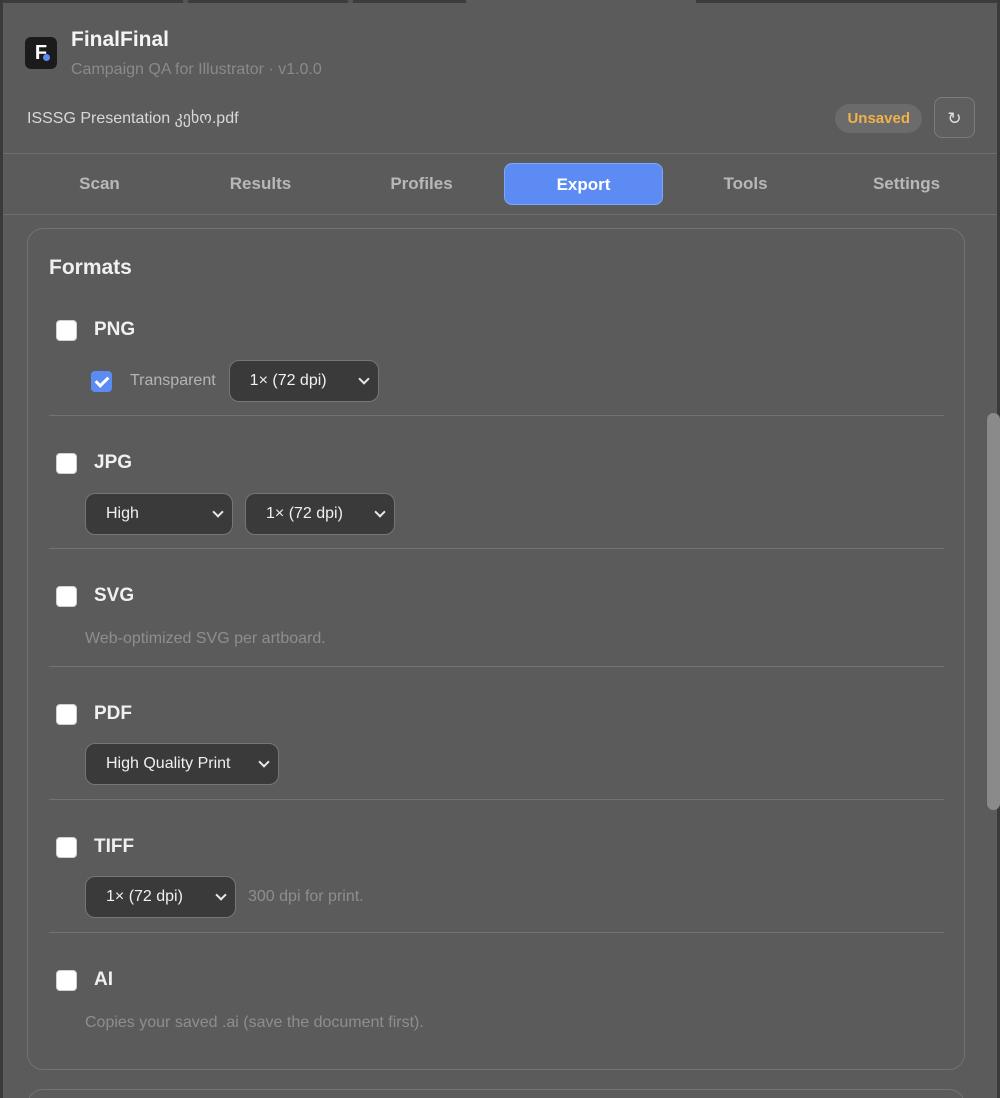 The image size is (1000, 1098). I want to click on next-card, so click(496, 1093).